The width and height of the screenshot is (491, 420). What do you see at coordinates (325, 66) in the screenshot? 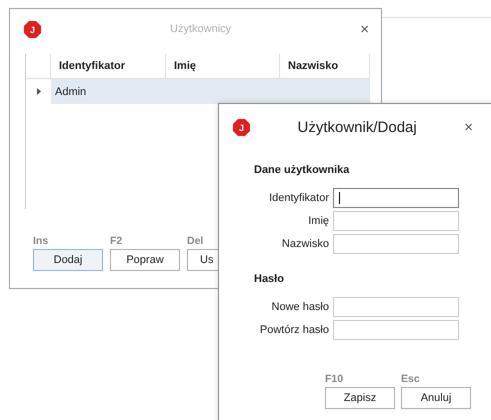
I see `column-header: Nazwisko` at bounding box center [325, 66].